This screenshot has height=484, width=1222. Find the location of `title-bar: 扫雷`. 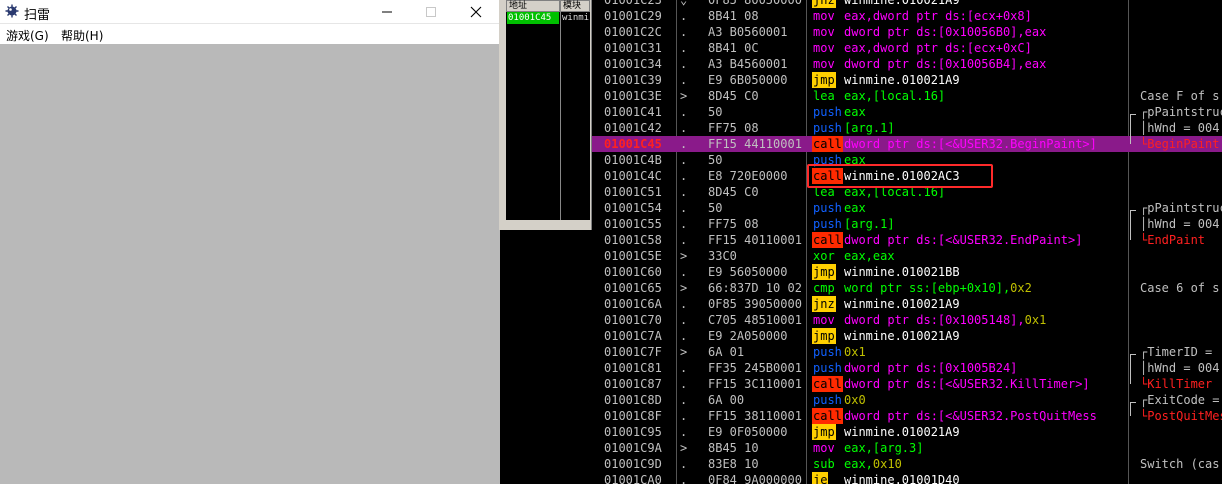

title-bar: 扫雷 is located at coordinates (250, 12).